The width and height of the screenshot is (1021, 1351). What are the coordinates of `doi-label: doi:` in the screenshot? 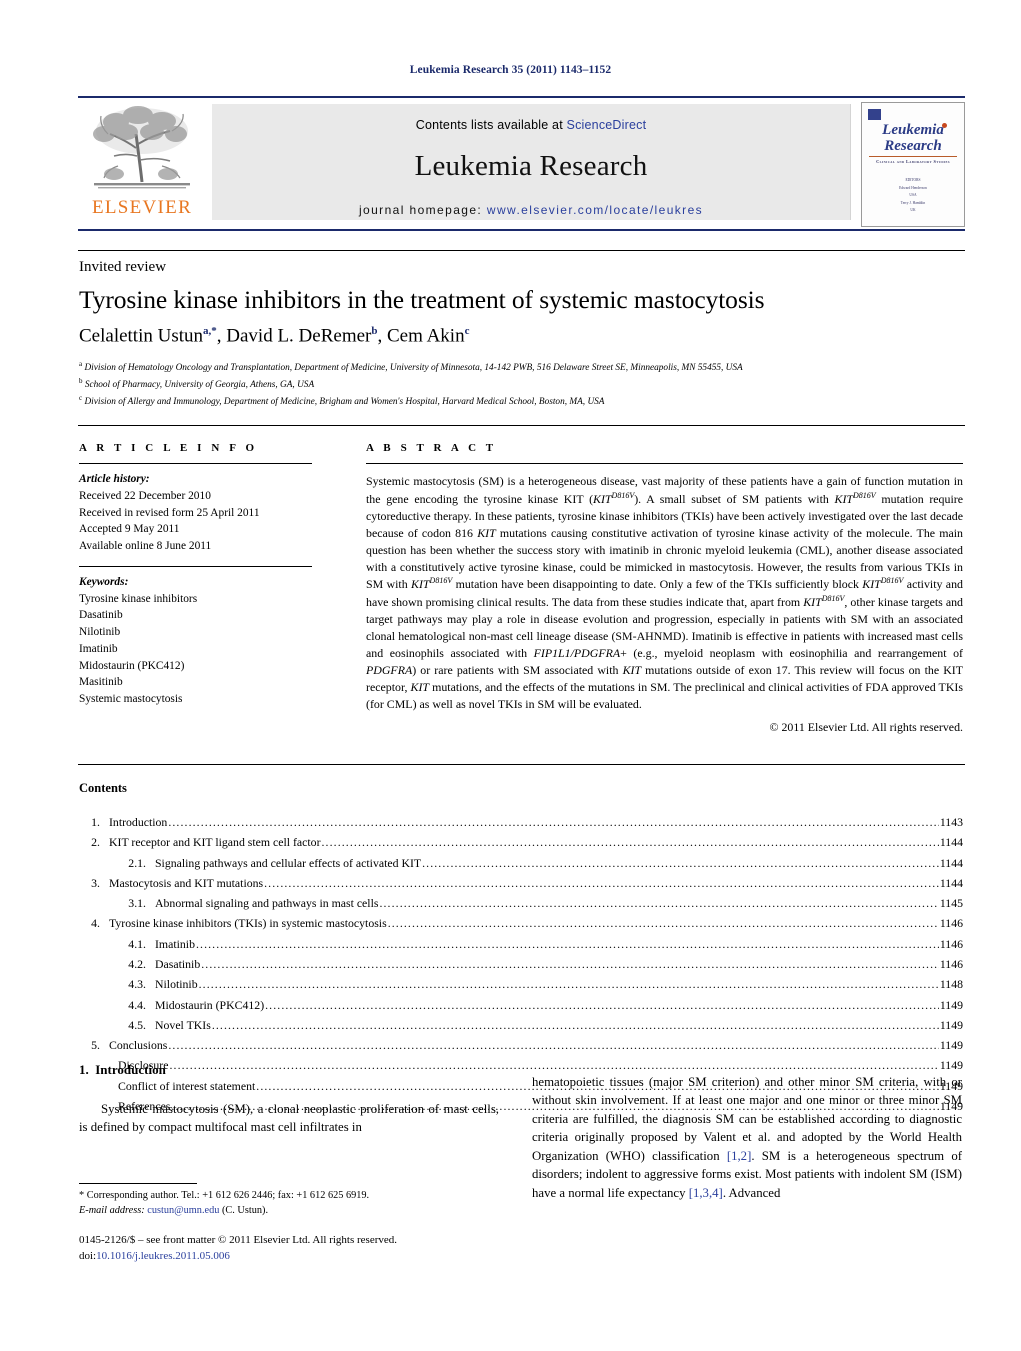 It's located at (88, 1255).